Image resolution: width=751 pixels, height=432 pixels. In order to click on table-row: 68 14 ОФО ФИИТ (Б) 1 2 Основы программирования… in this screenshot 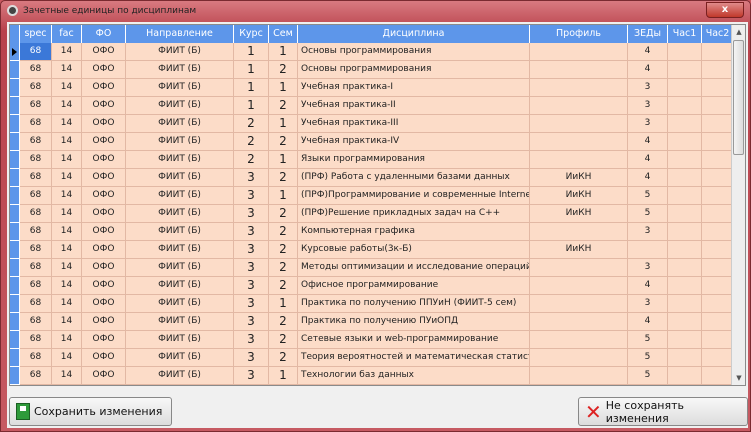, I will do `click(372, 70)`.